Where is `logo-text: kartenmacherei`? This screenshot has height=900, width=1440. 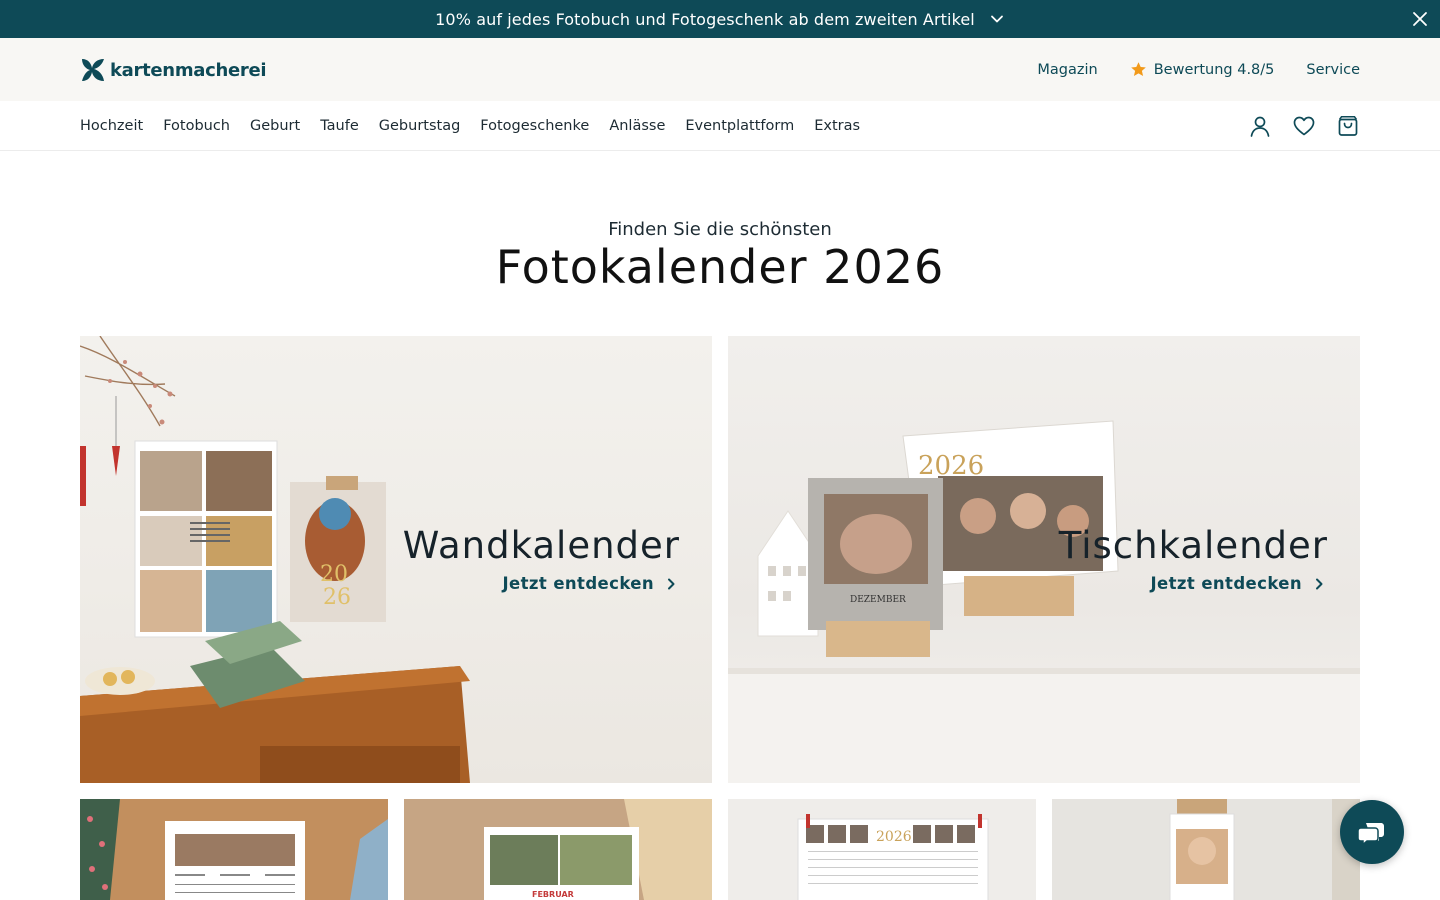
logo-text: kartenmacherei is located at coordinates (188, 70).